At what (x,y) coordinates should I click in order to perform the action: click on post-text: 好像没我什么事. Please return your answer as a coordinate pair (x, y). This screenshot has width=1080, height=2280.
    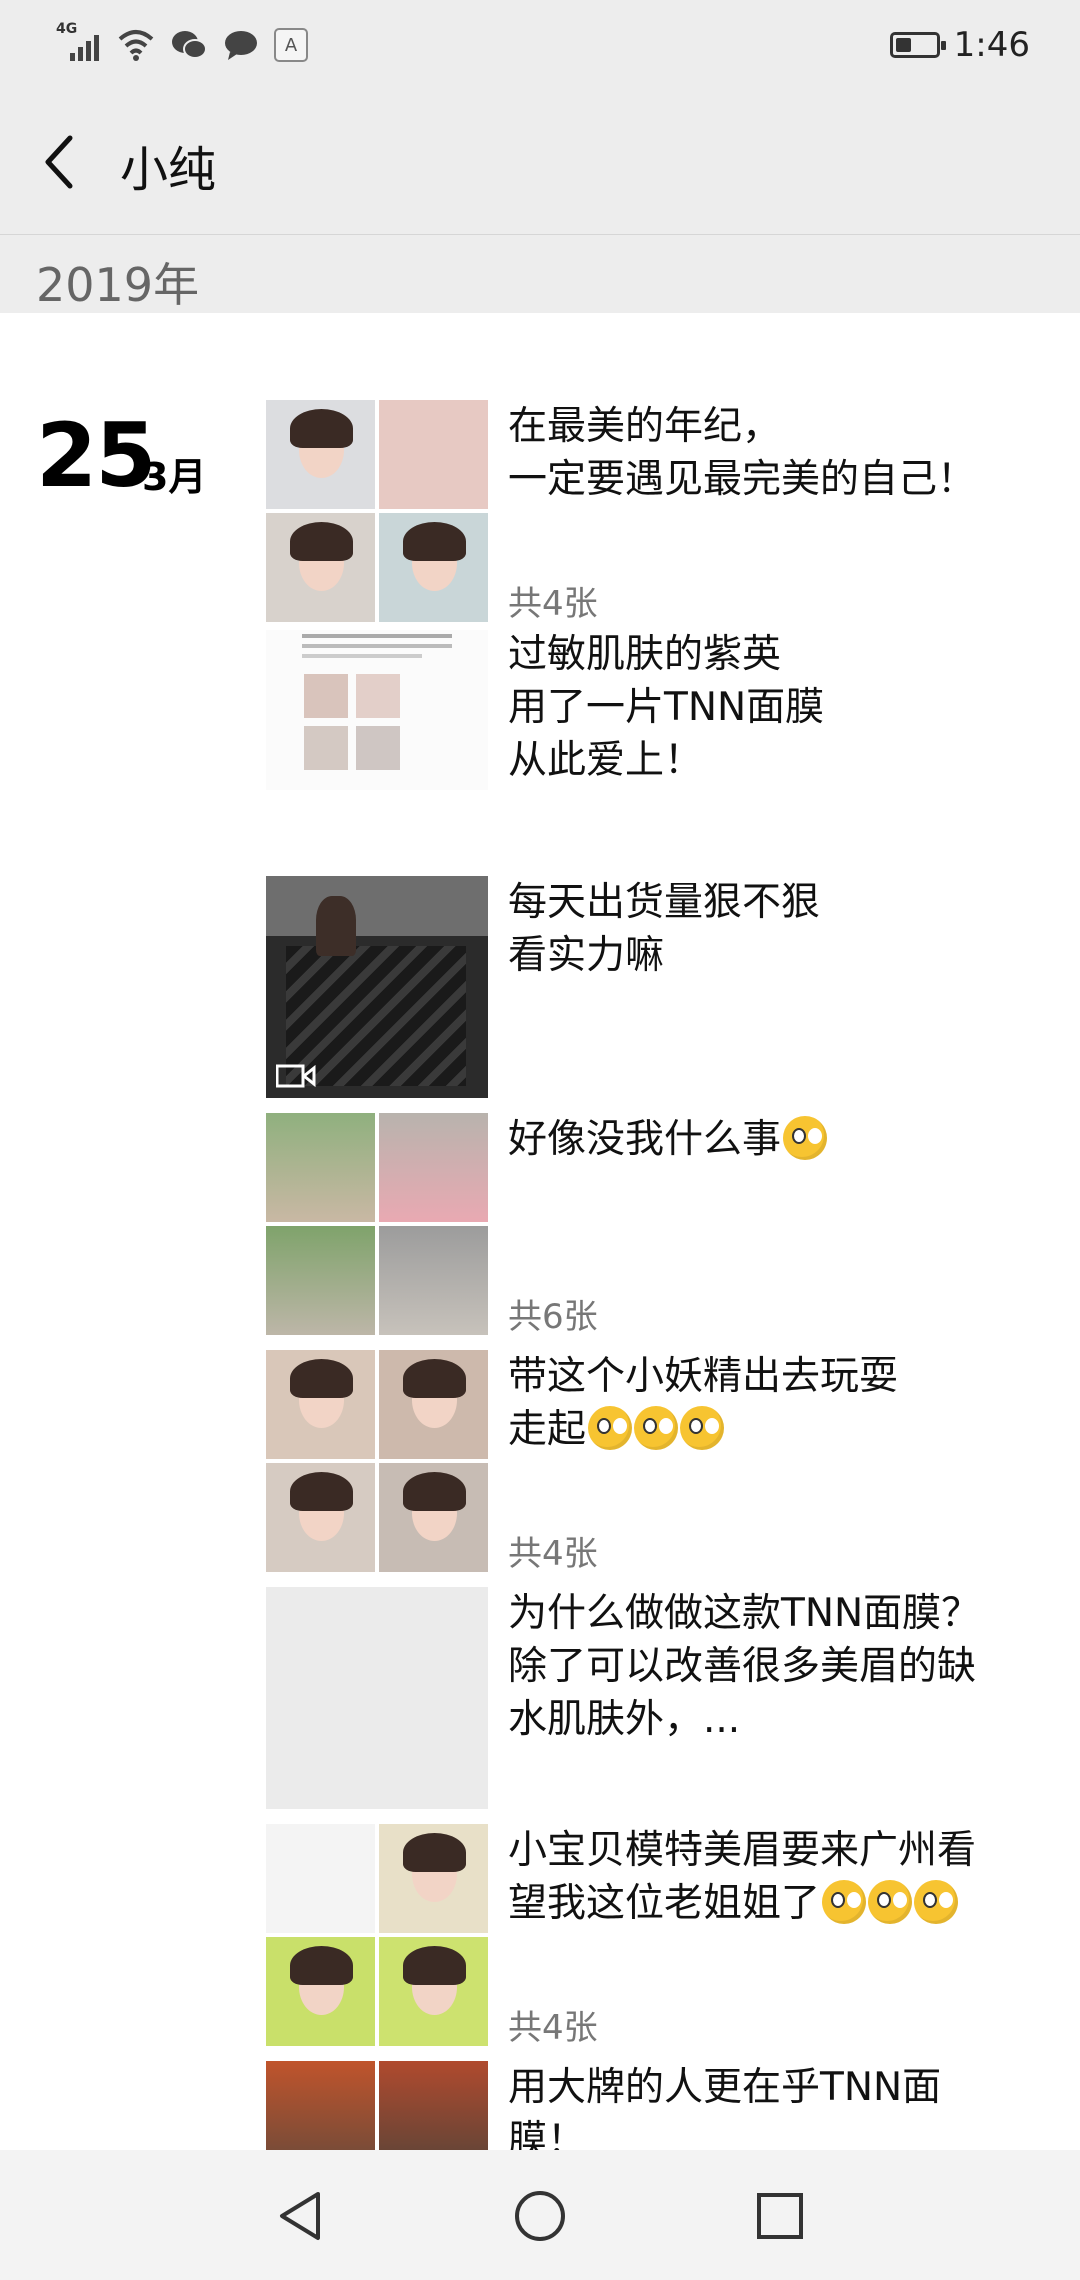
    Looking at the image, I should click on (788, 1139).